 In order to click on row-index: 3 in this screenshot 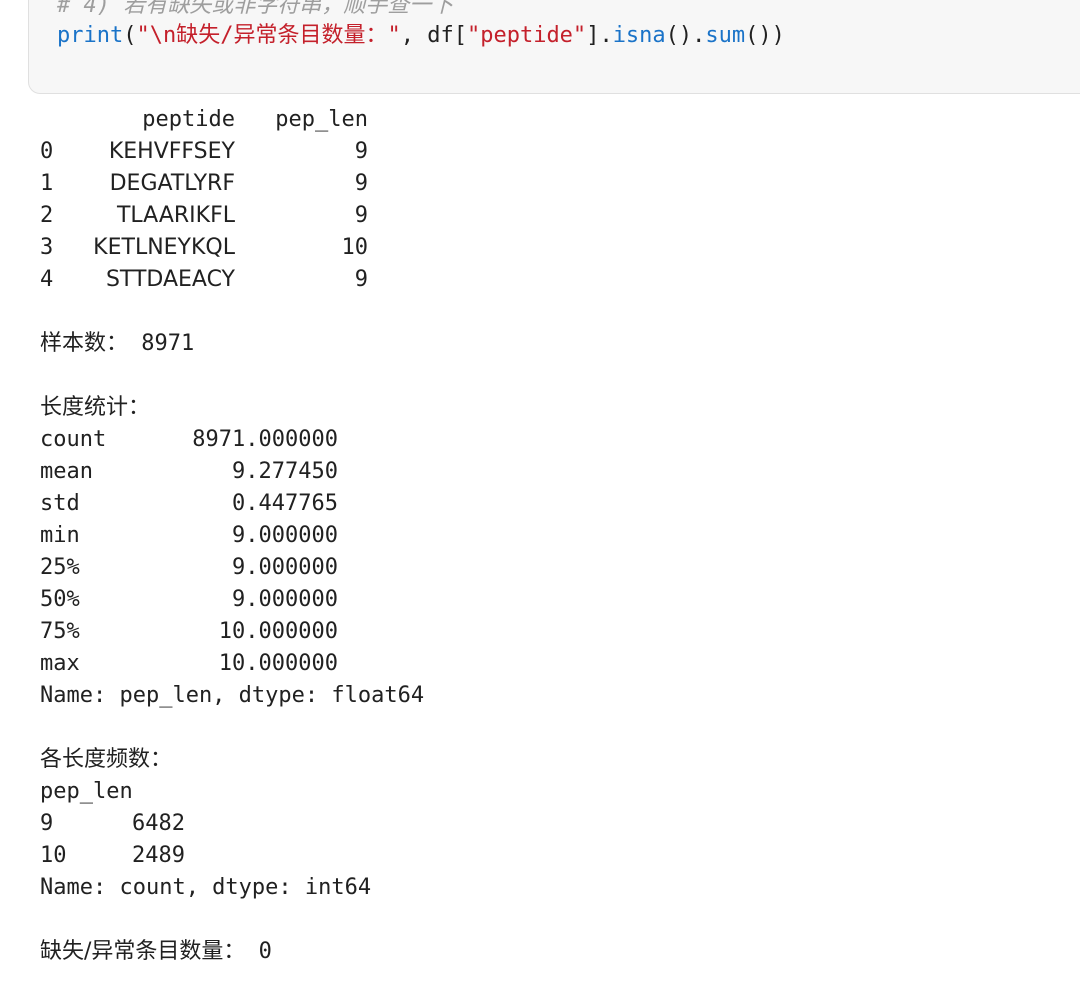, I will do `click(47, 247)`.